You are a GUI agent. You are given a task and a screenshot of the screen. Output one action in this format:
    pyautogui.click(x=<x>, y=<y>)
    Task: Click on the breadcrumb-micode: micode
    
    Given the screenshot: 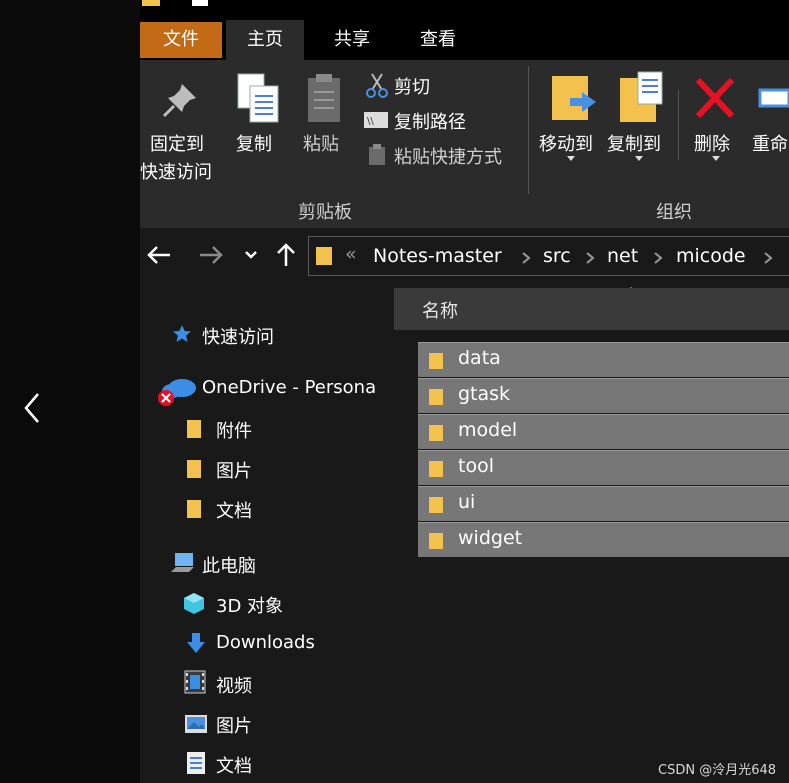 What is the action you would take?
    pyautogui.click(x=711, y=256)
    